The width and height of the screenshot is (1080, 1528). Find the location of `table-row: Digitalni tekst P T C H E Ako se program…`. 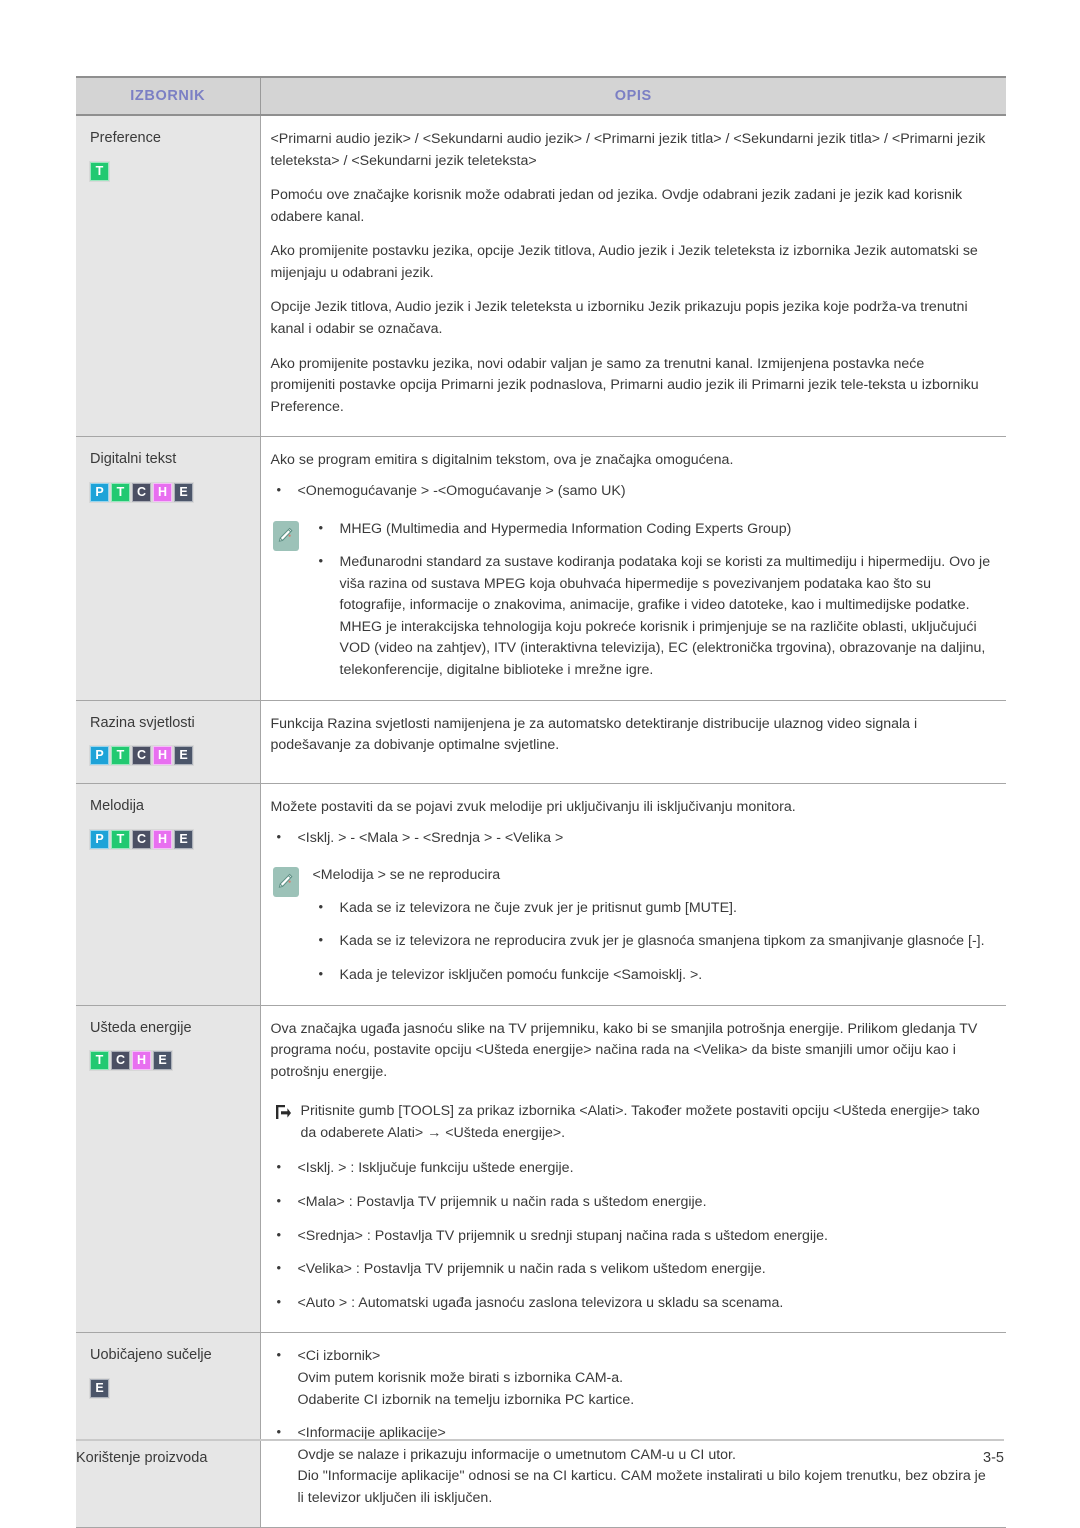

table-row: Digitalni tekst P T C H E Ako se program… is located at coordinates (541, 568).